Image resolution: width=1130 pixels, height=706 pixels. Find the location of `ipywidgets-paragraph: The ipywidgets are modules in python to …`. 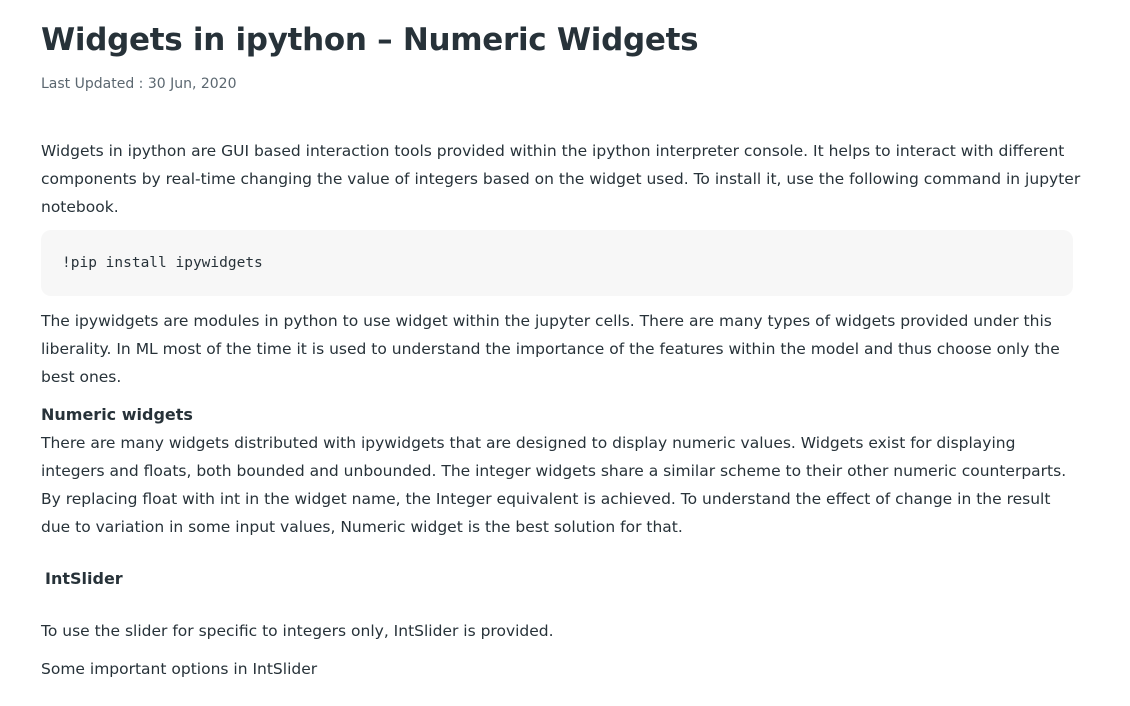

ipywidgets-paragraph: The ipywidgets are modules in python to … is located at coordinates (550, 349).